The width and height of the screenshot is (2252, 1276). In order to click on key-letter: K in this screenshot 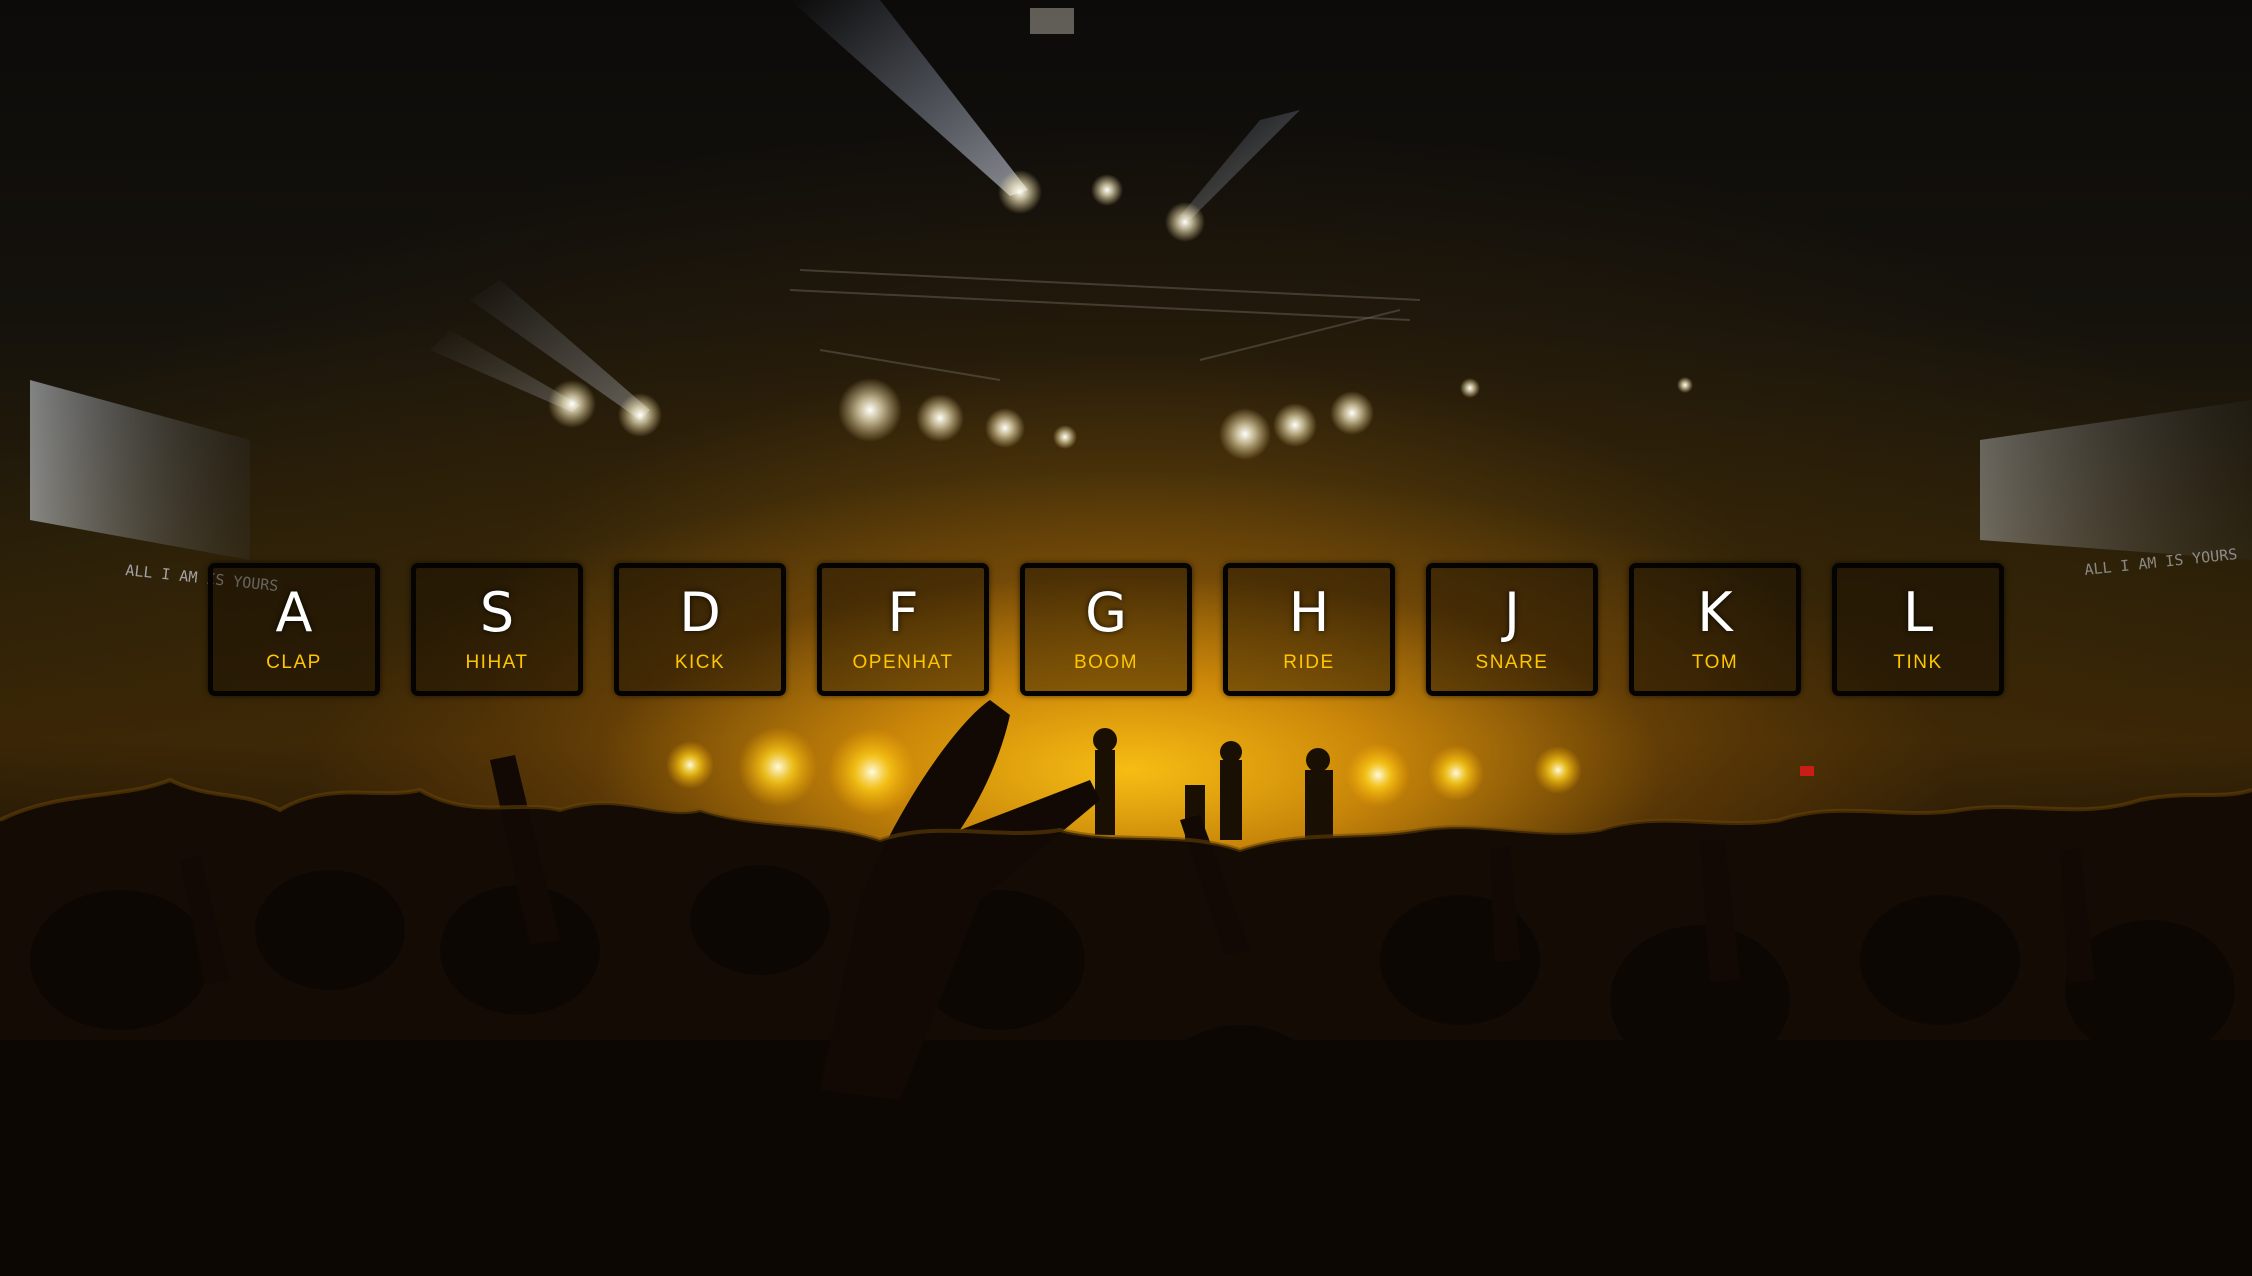, I will do `click(1715, 612)`.